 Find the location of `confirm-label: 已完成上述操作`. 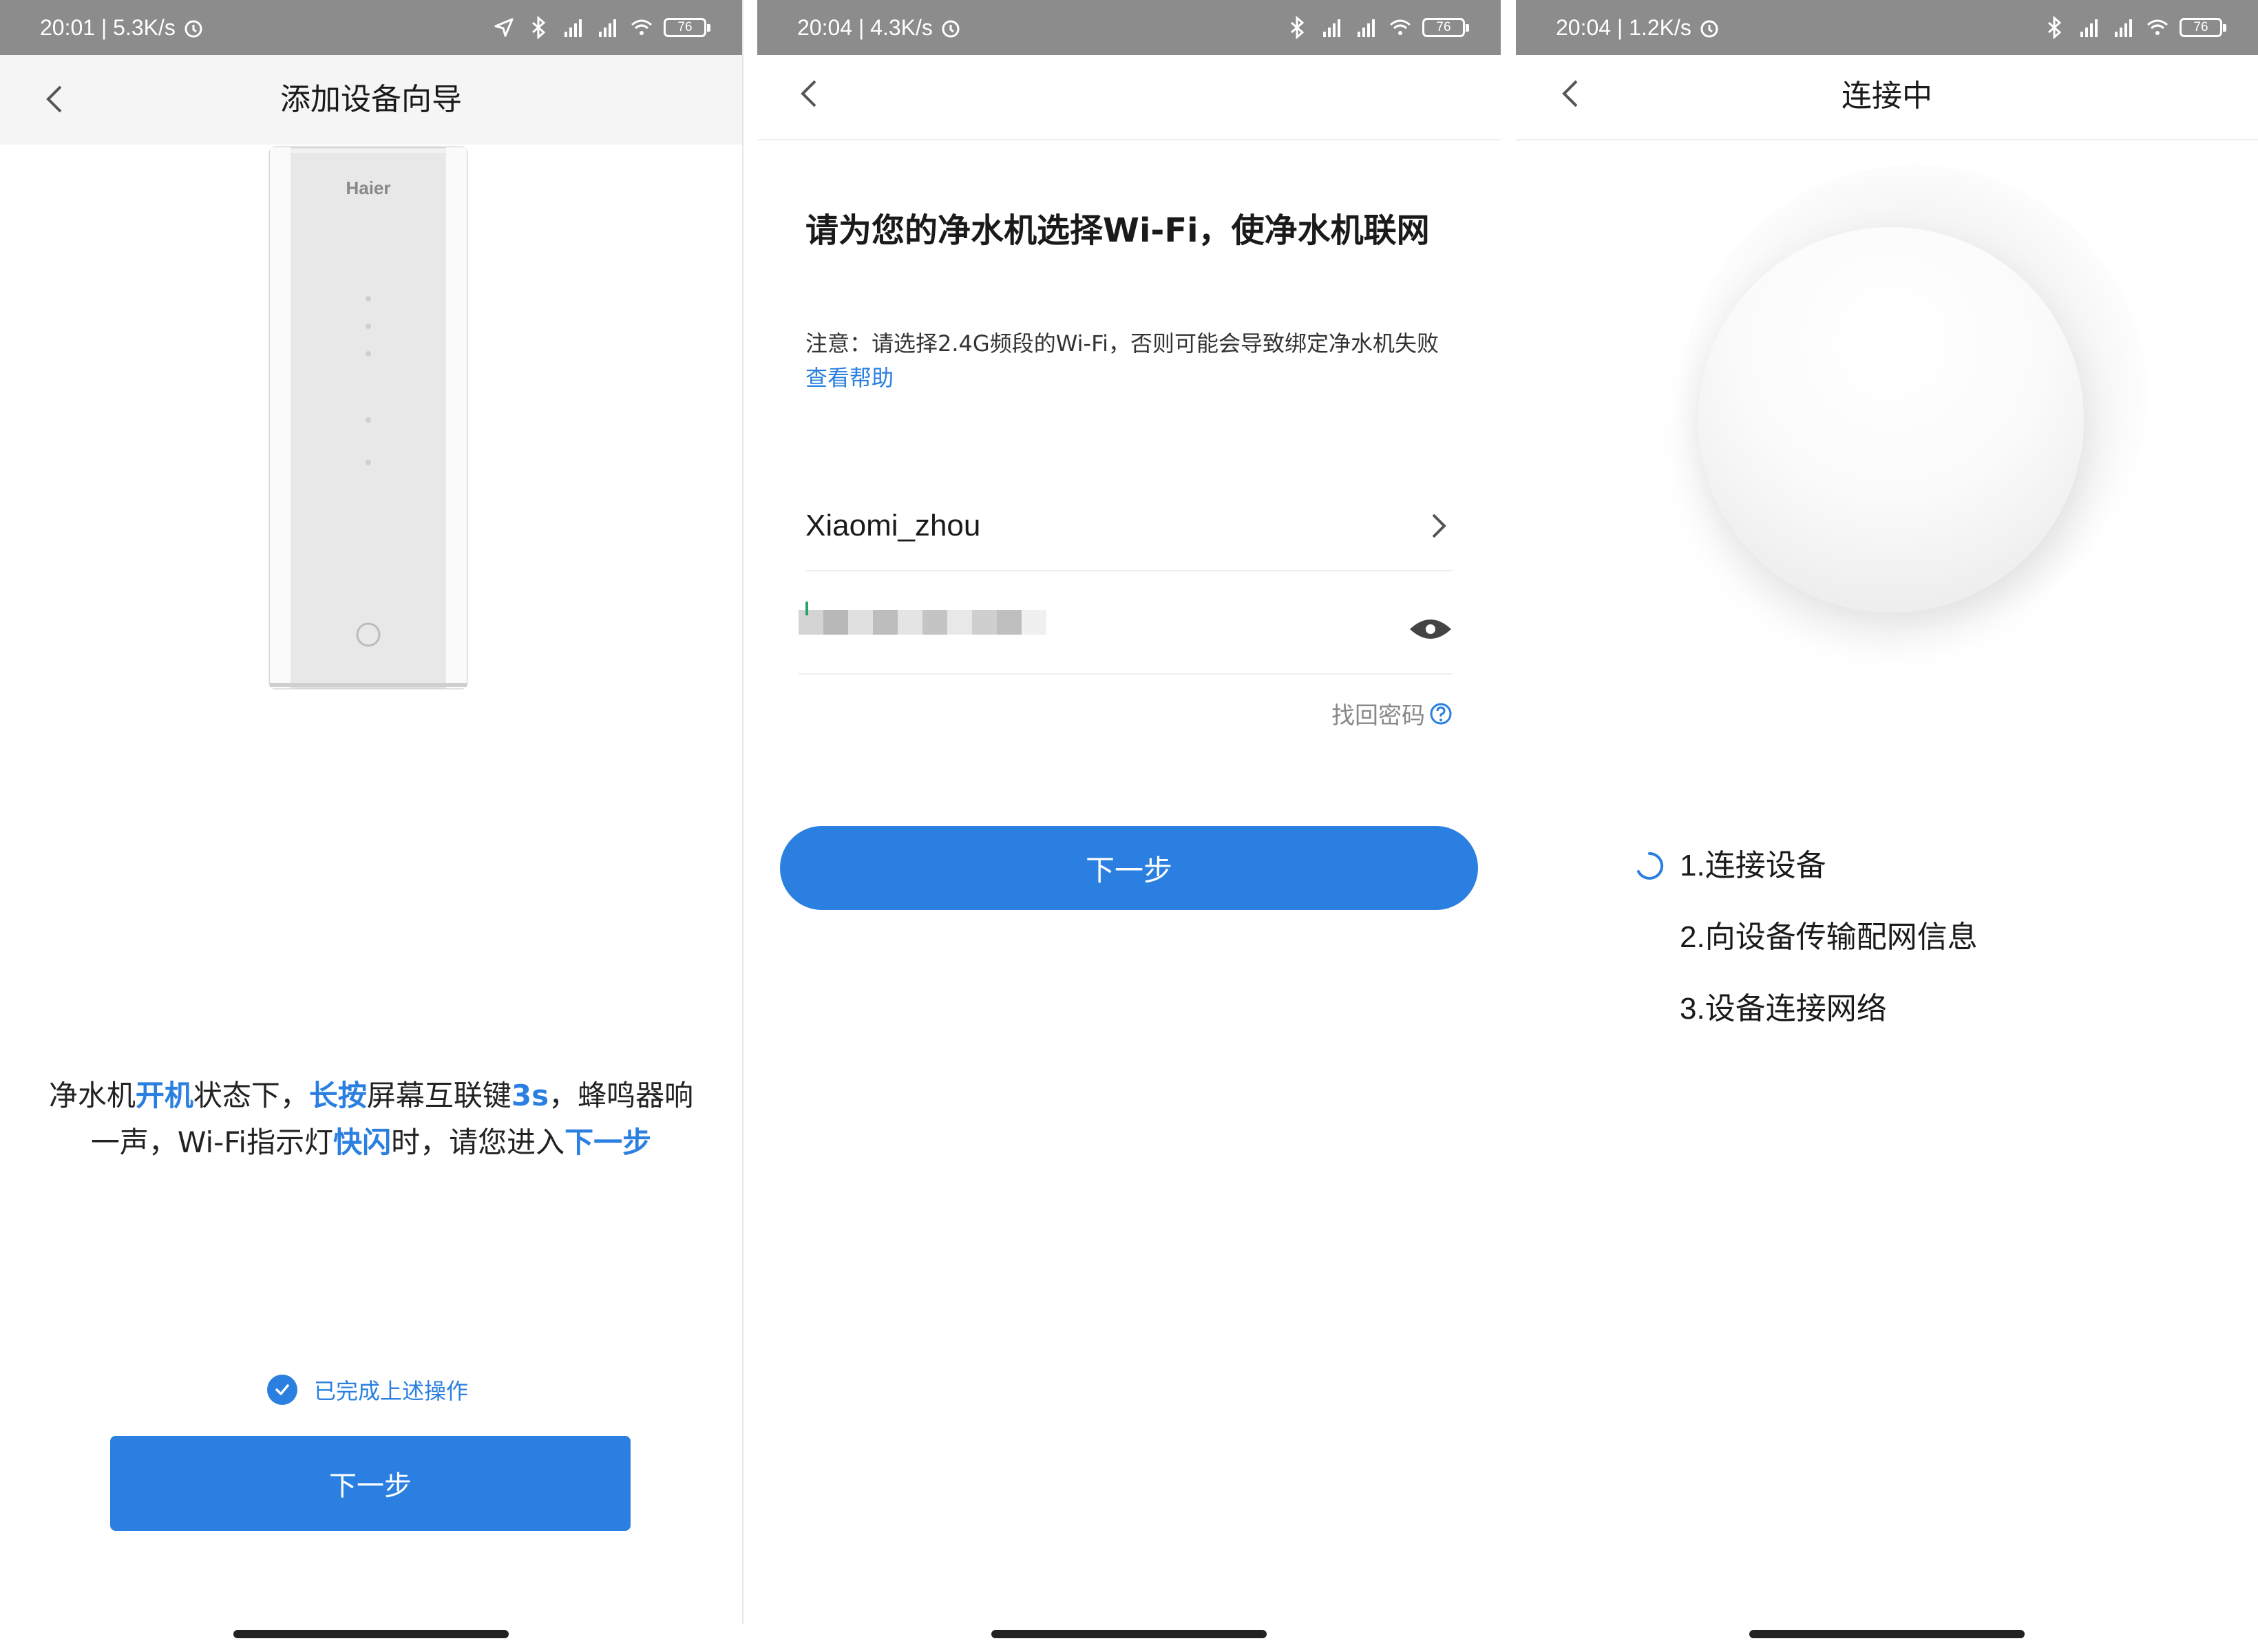

confirm-label: 已完成上述操作 is located at coordinates (391, 1391).